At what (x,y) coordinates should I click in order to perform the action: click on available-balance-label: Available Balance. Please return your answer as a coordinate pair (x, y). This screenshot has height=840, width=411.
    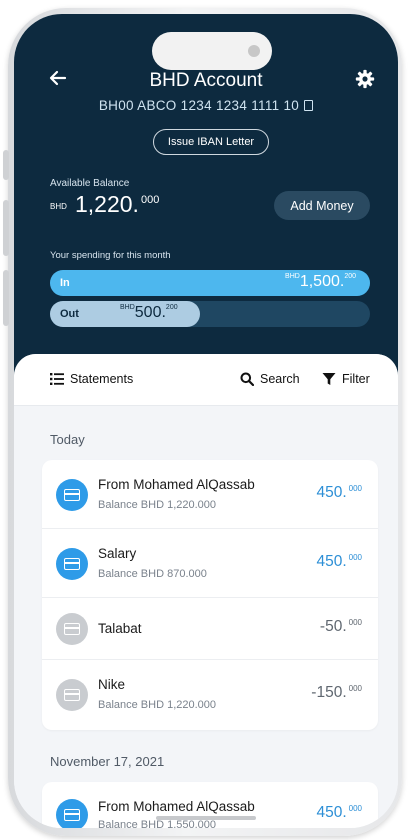
    Looking at the image, I should click on (90, 183).